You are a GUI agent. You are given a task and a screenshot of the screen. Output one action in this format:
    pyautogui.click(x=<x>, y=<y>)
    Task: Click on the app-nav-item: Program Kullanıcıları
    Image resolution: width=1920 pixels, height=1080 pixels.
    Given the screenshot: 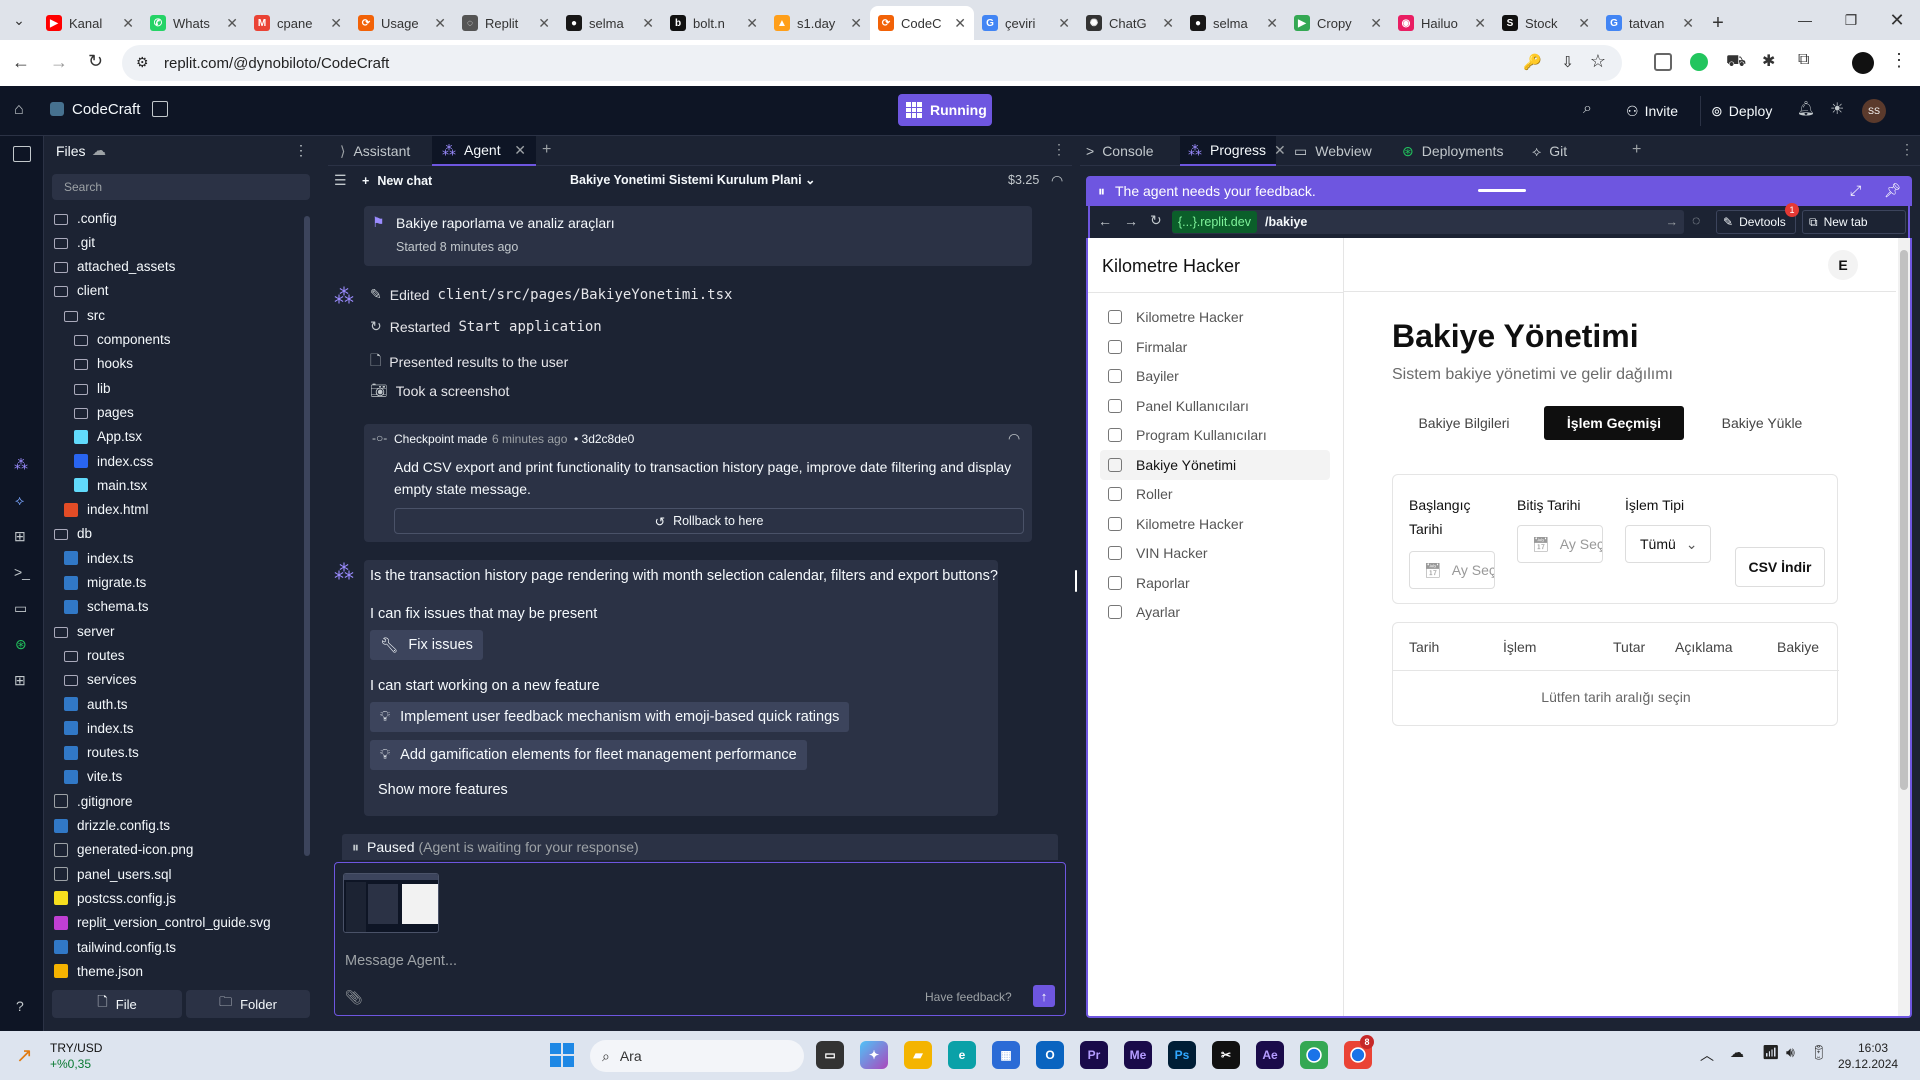 What is the action you would take?
    pyautogui.click(x=1215, y=435)
    